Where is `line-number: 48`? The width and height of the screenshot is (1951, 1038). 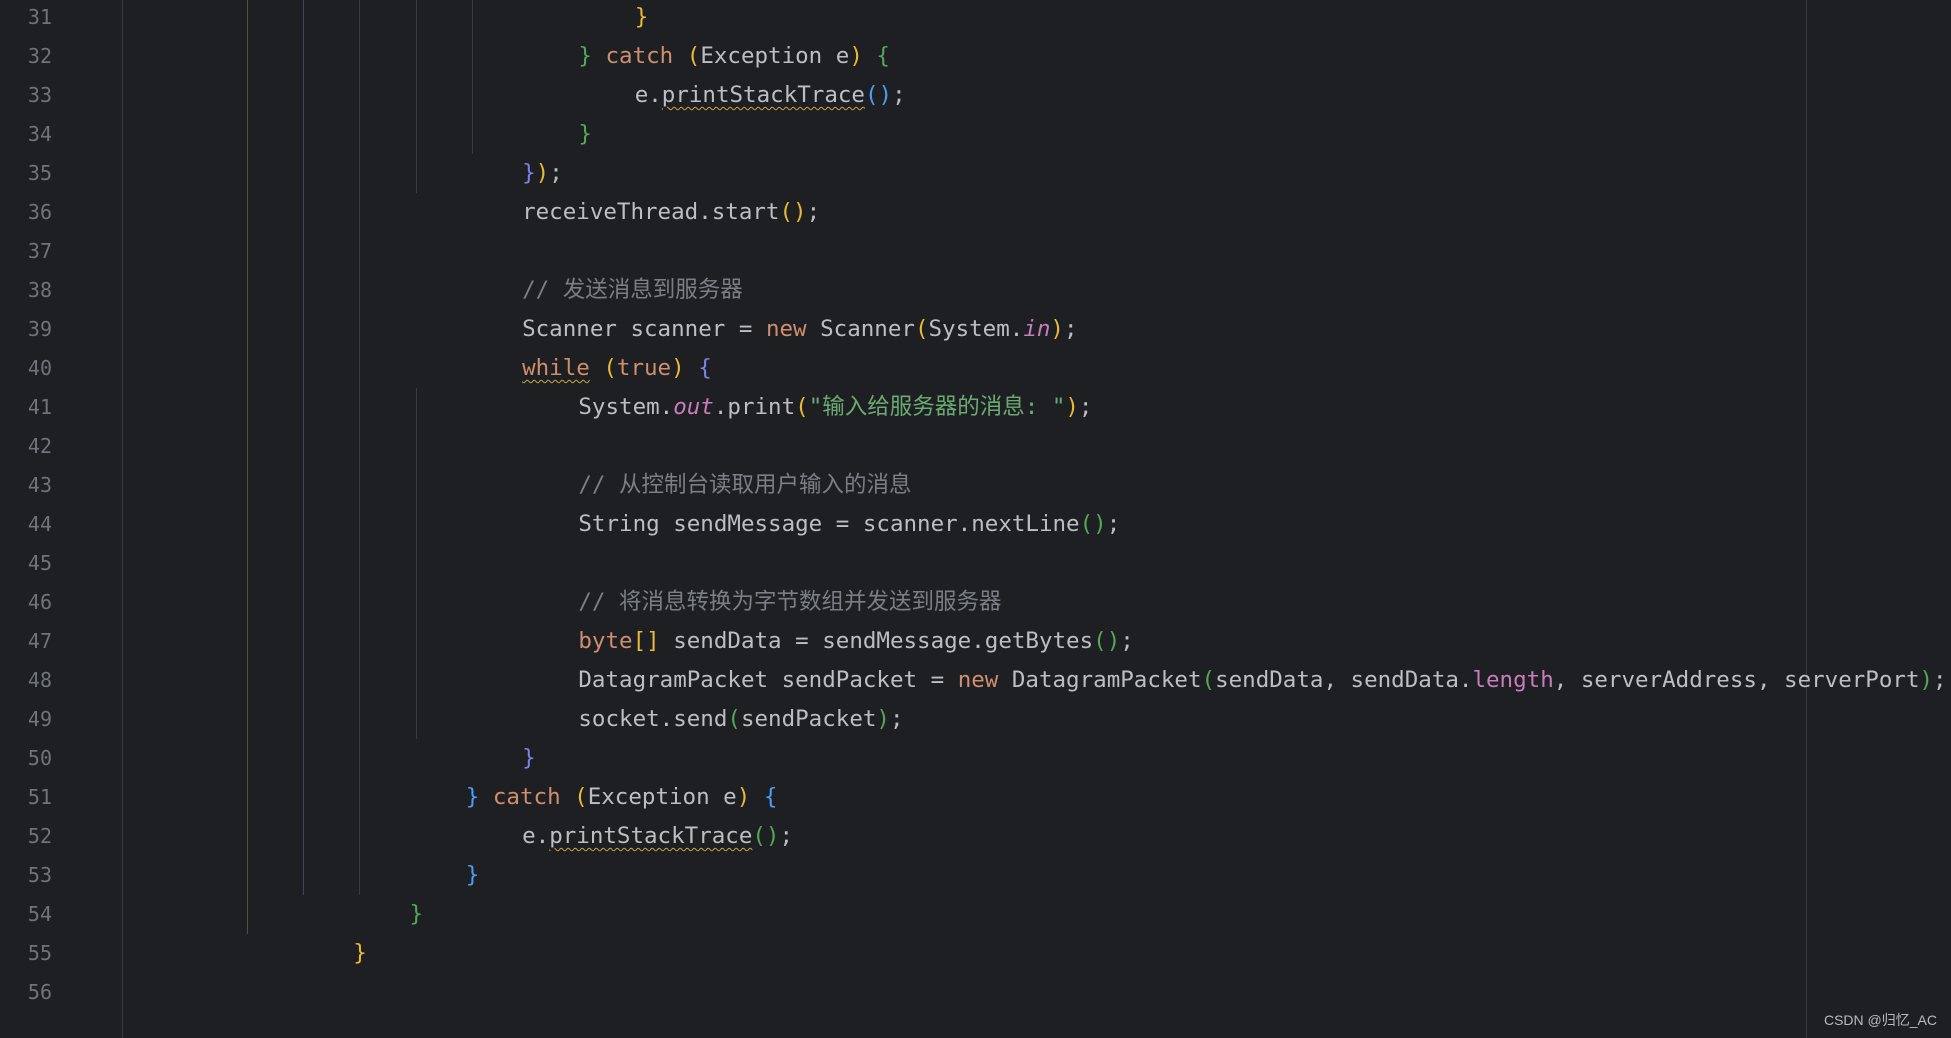 line-number: 48 is located at coordinates (26, 680).